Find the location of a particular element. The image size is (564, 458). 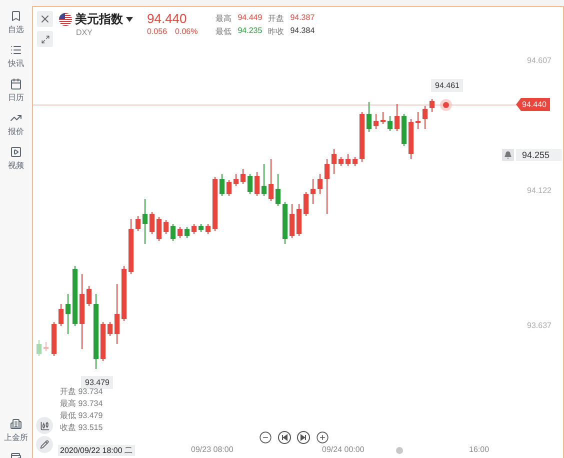

stat-label: 开盘 is located at coordinates (276, 18).